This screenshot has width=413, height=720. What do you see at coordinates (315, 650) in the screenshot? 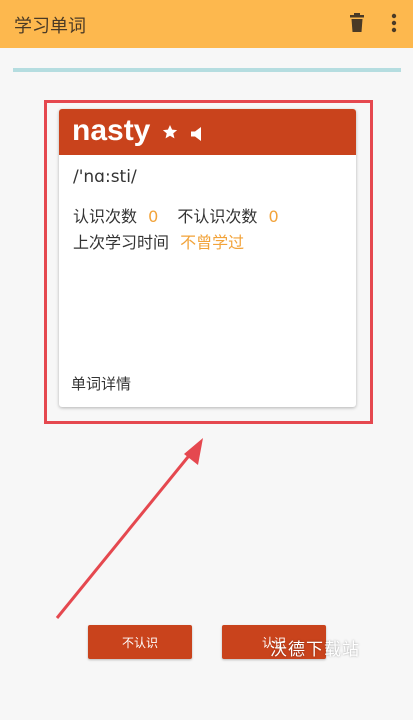
I see `watermark: 沃德下载站` at bounding box center [315, 650].